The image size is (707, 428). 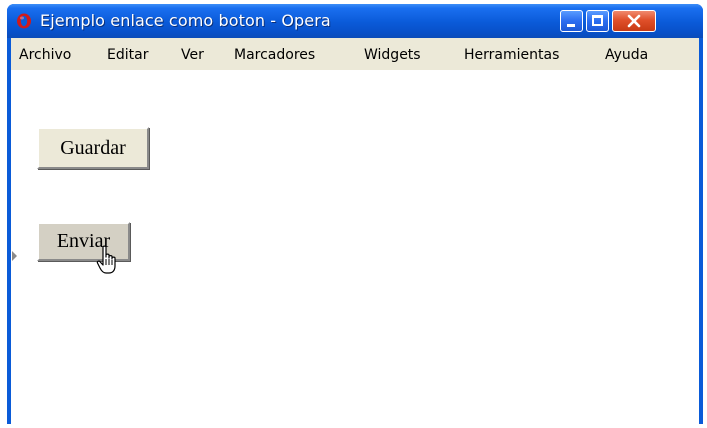 I want to click on minimize-button, so click(x=571, y=21).